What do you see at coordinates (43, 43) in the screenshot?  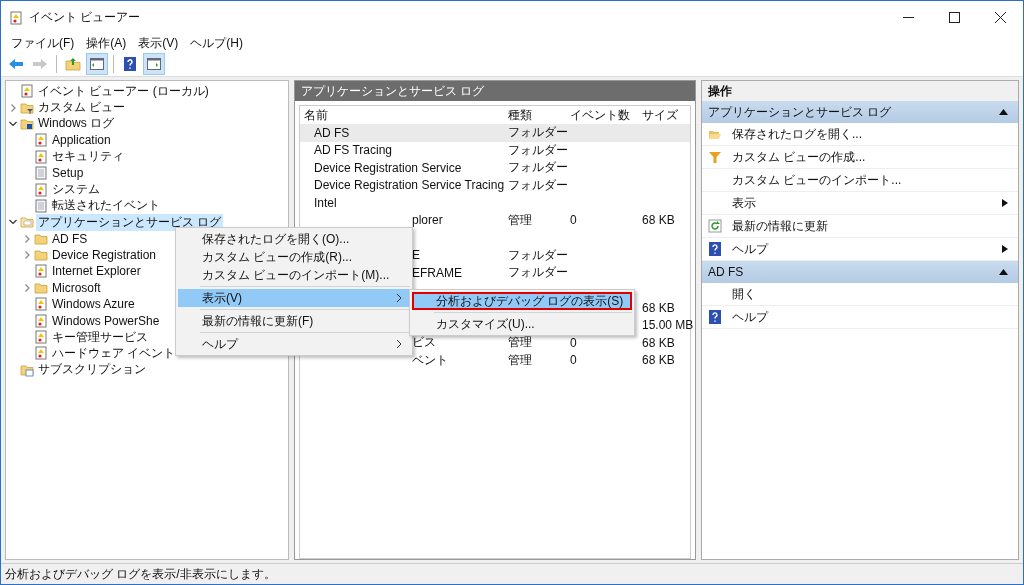 I see `menu-item: ファイル(F)` at bounding box center [43, 43].